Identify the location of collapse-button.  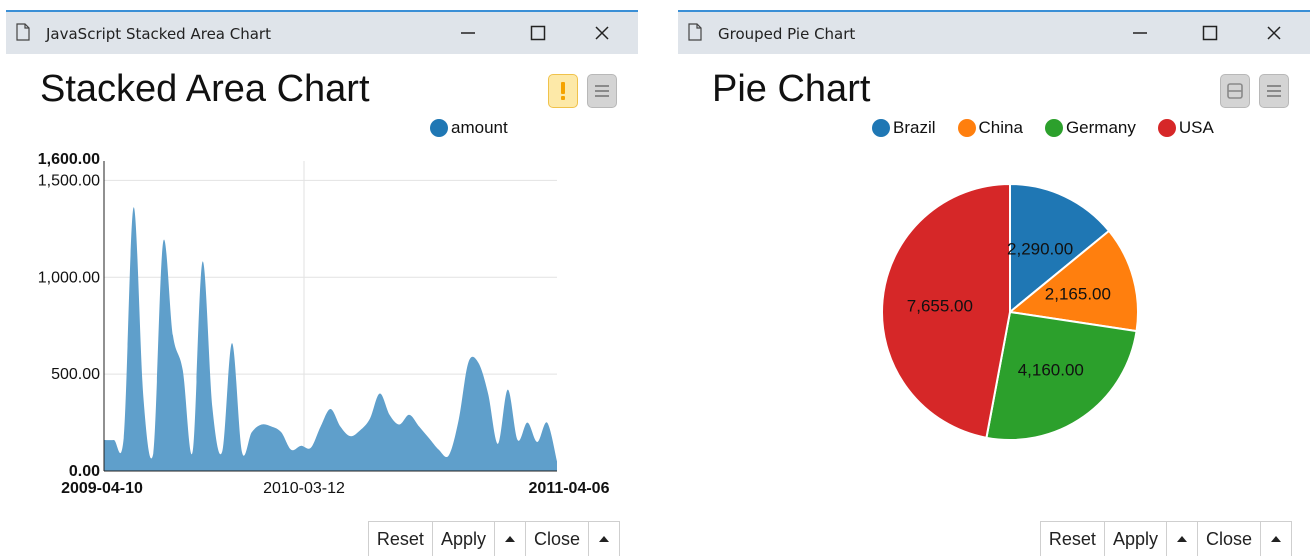
(1235, 91).